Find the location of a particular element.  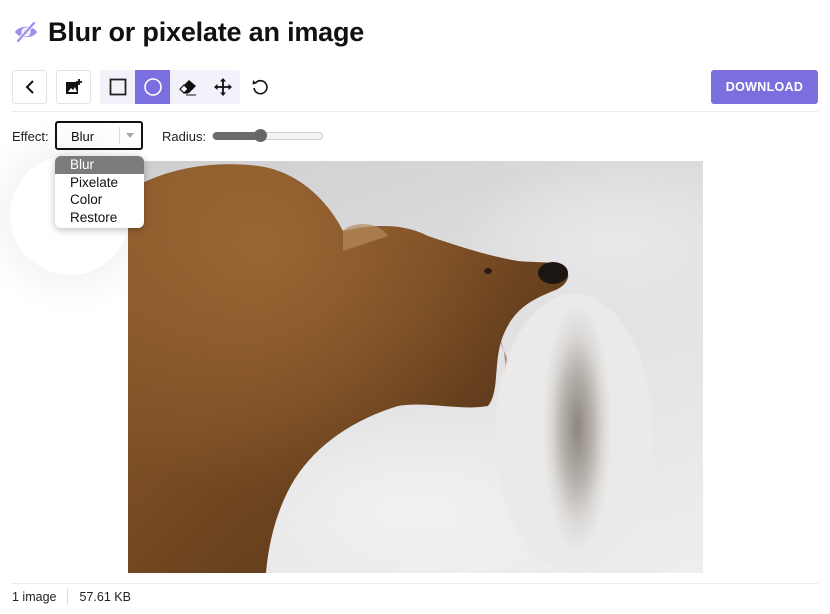

toolbar: DOWNLOAD is located at coordinates (415, 87).